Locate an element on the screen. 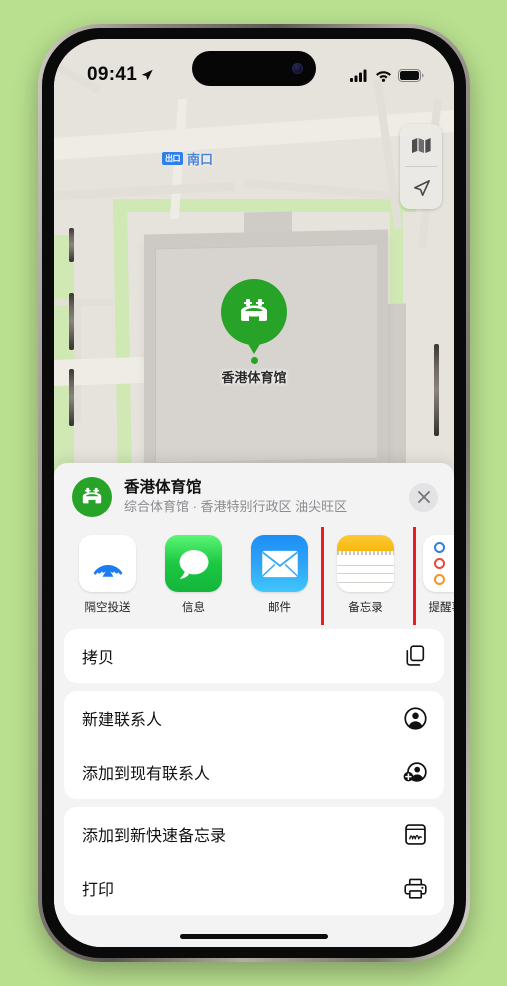  action-group: 新建联系人 添加到现有联系人 is located at coordinates (254, 745).